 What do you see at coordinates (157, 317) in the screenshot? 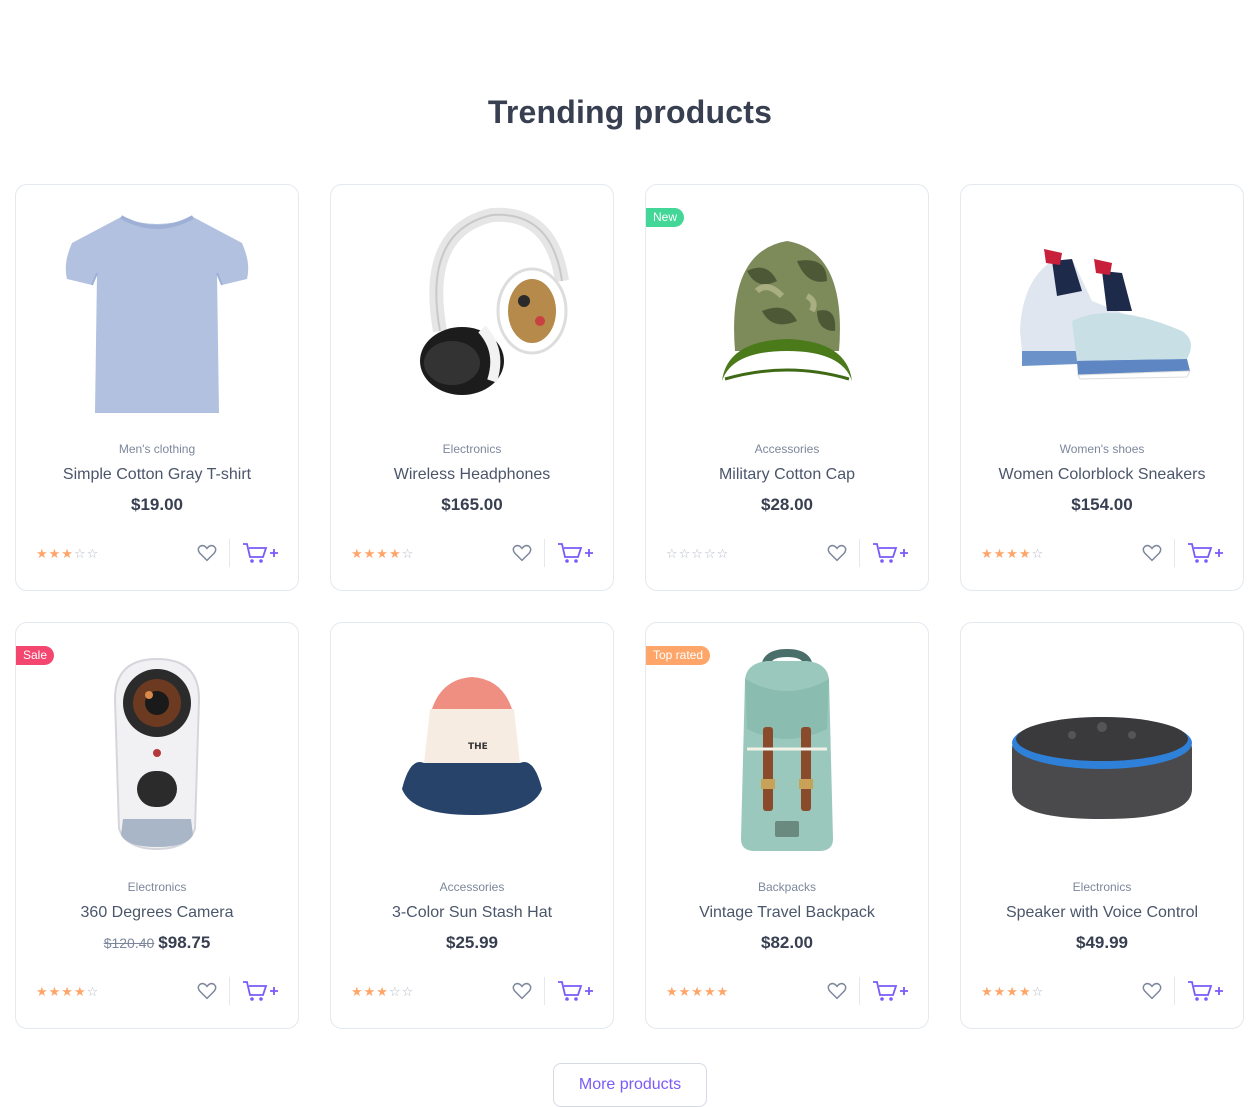
I see `product-image-tshirt` at bounding box center [157, 317].